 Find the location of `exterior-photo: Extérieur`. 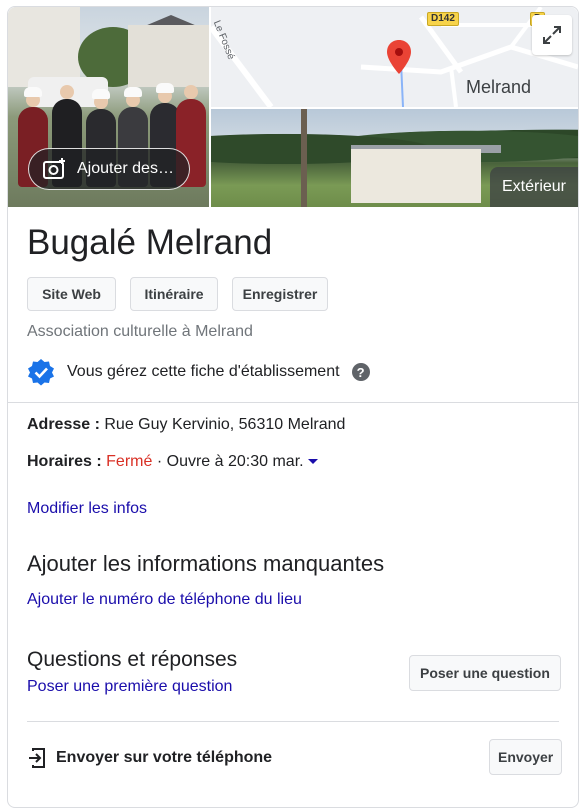

exterior-photo: Extérieur is located at coordinates (394, 158).